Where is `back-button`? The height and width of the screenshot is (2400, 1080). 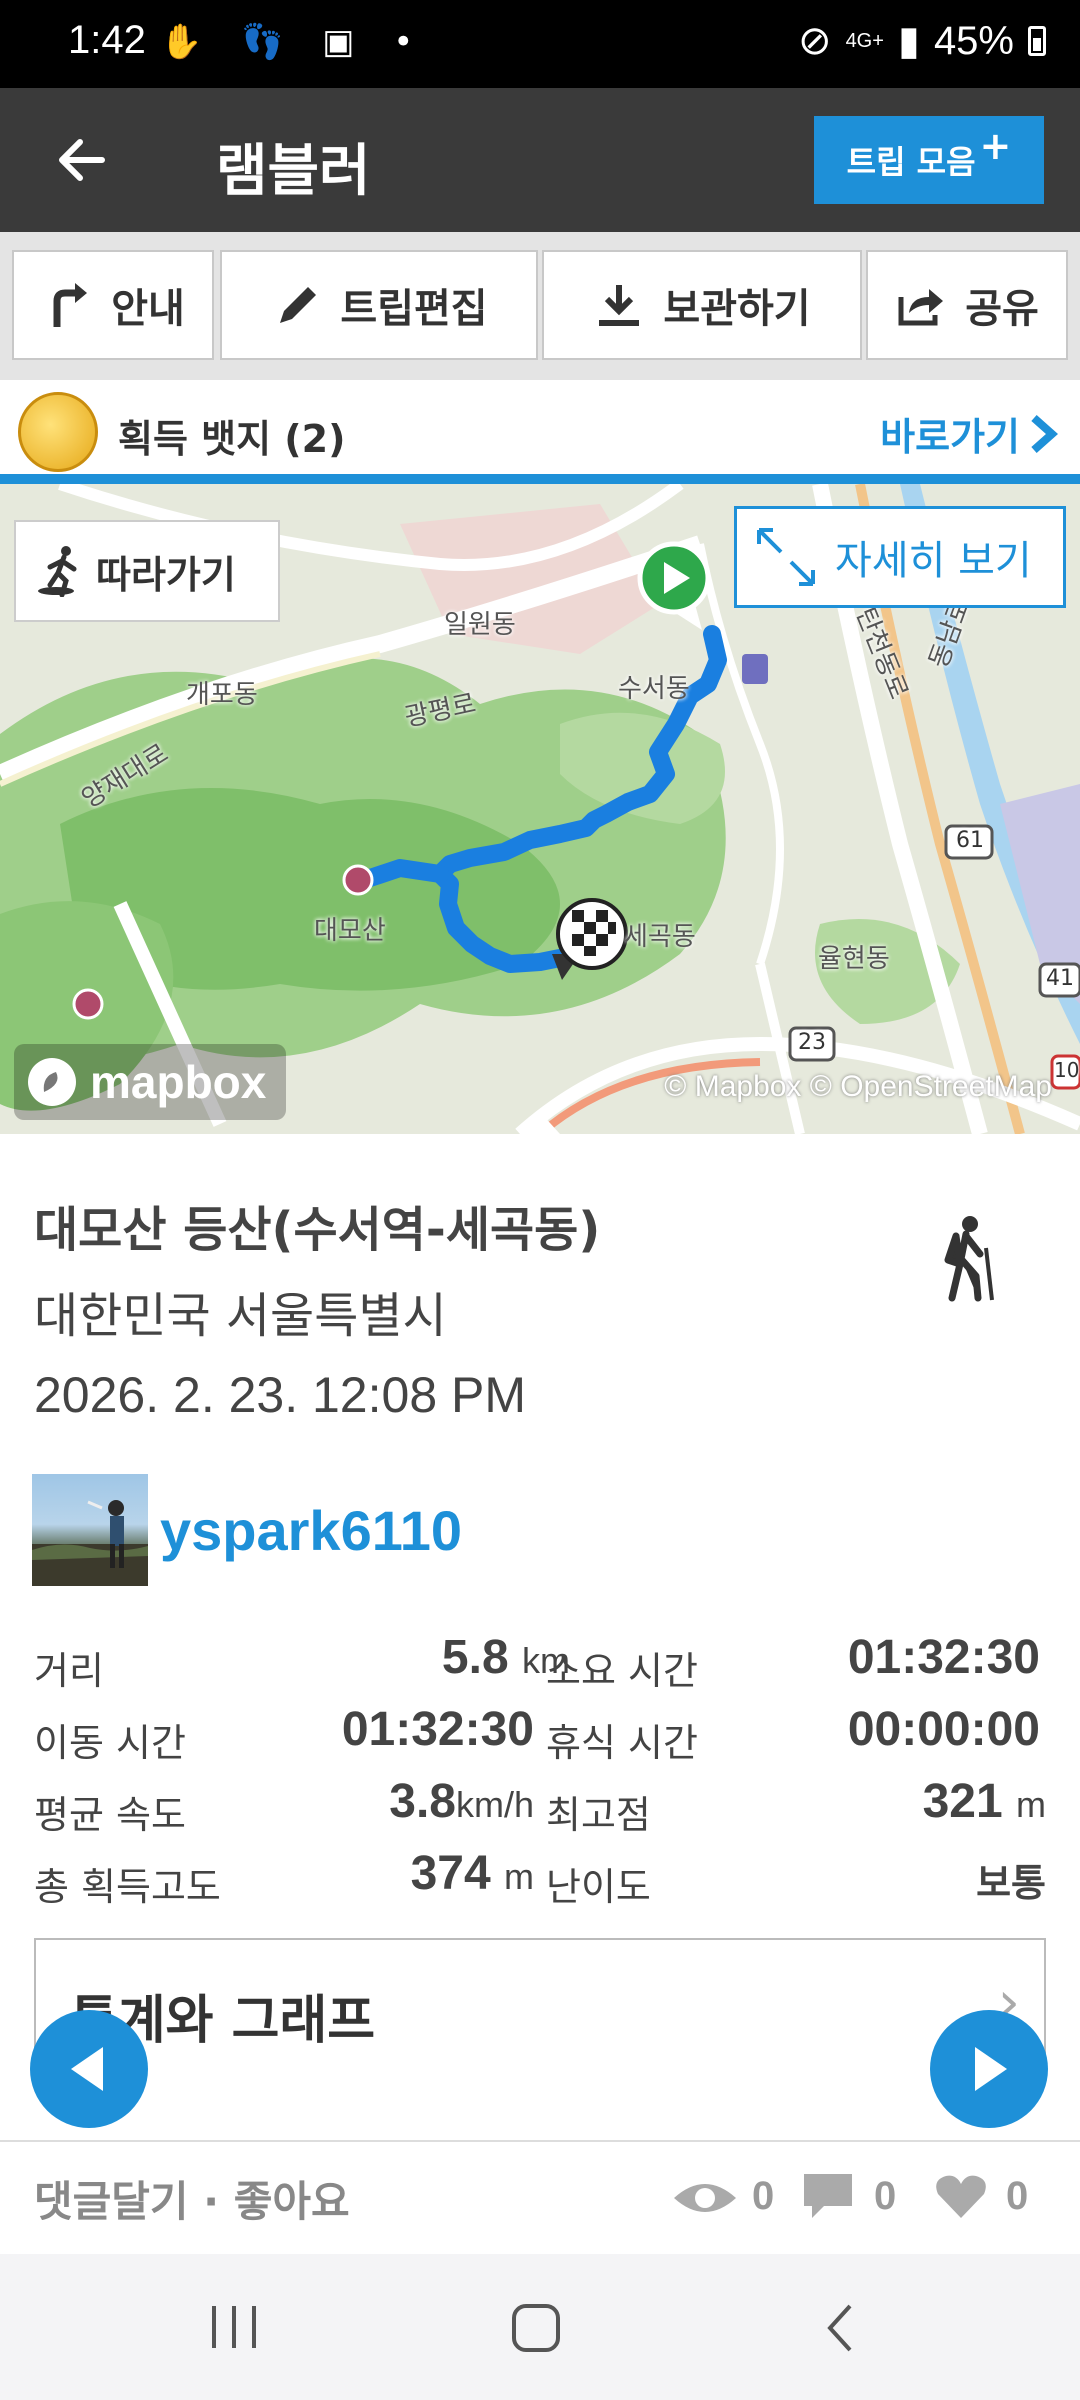
back-button is located at coordinates (82, 160).